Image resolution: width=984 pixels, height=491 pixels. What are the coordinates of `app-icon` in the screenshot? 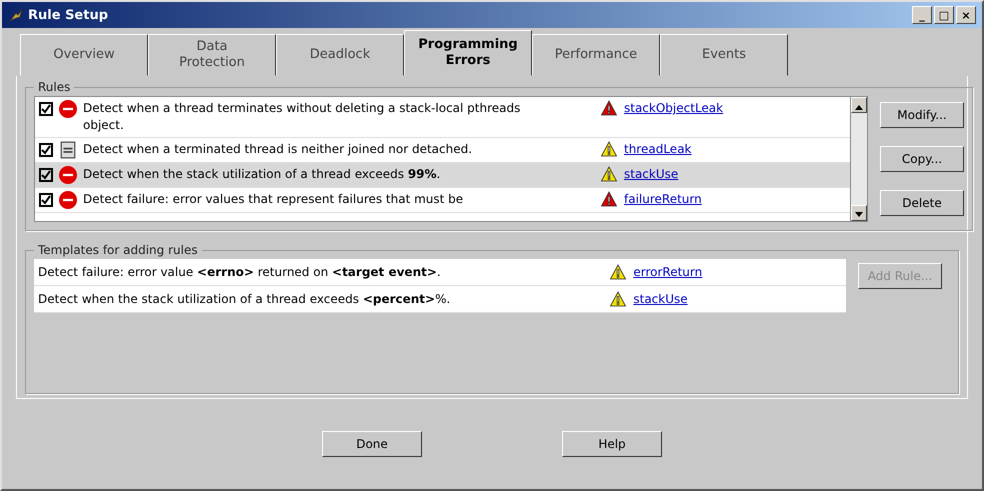 It's located at (16, 15).